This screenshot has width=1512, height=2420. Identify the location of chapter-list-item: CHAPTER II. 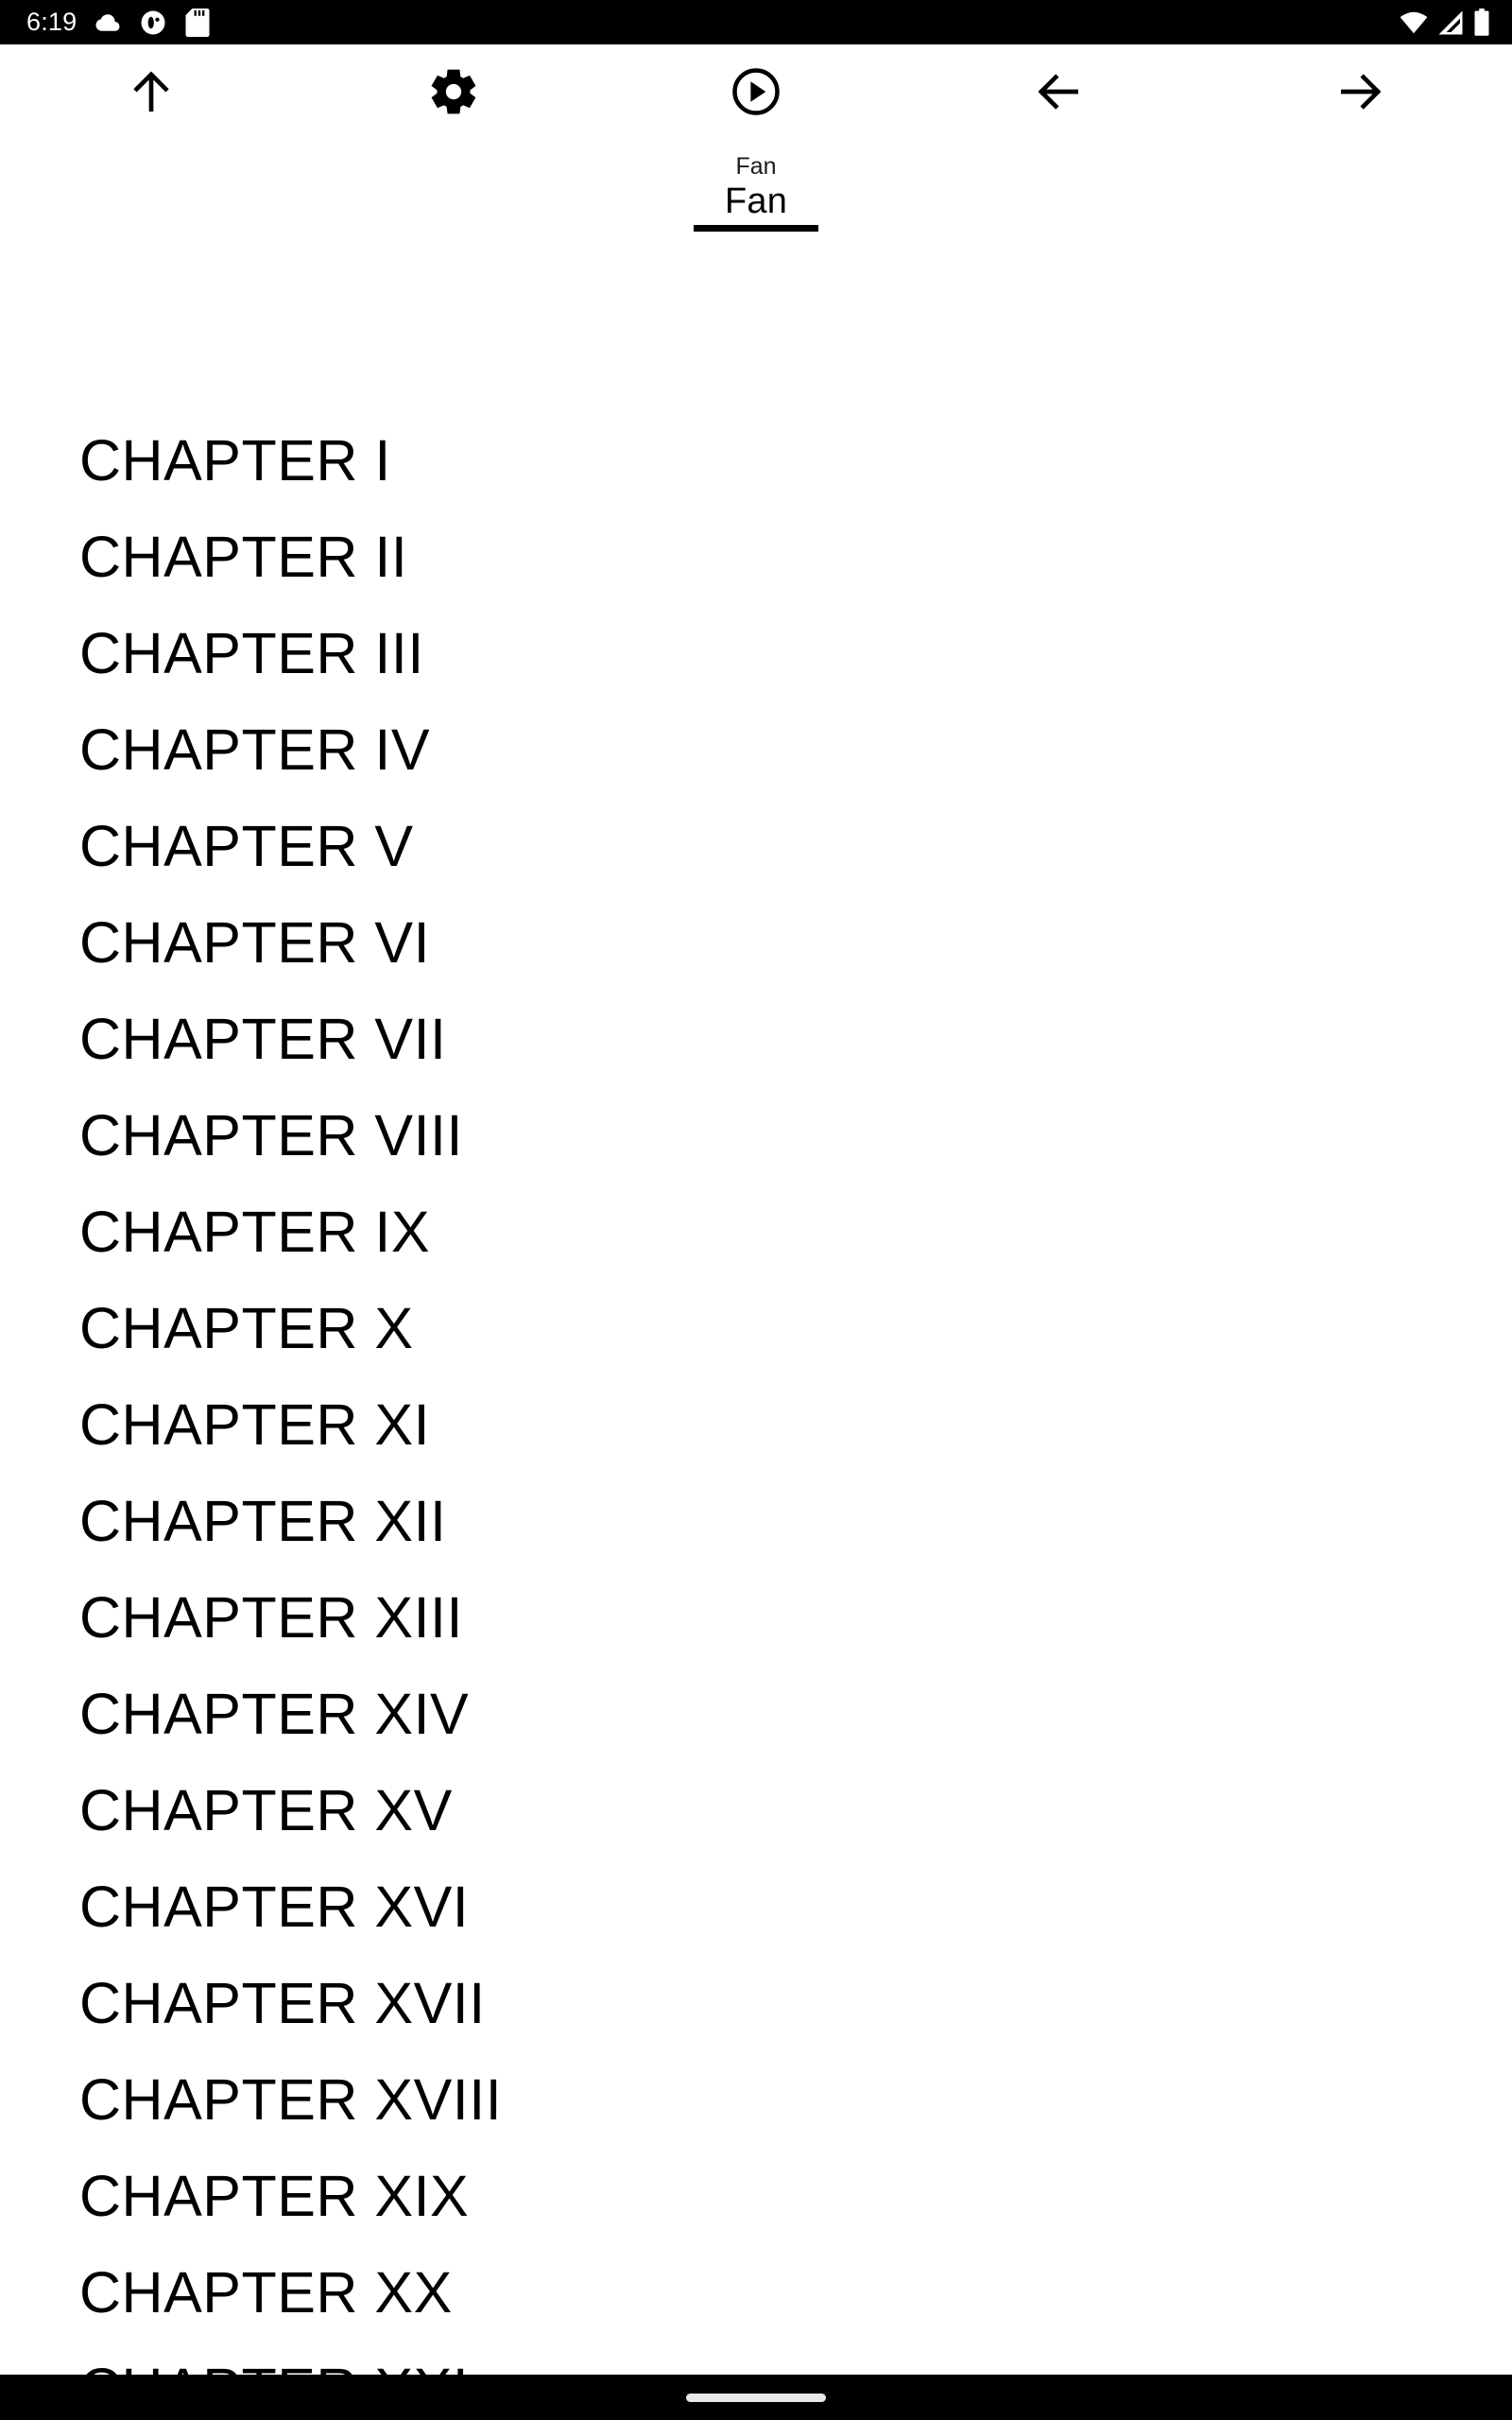
(756, 557).